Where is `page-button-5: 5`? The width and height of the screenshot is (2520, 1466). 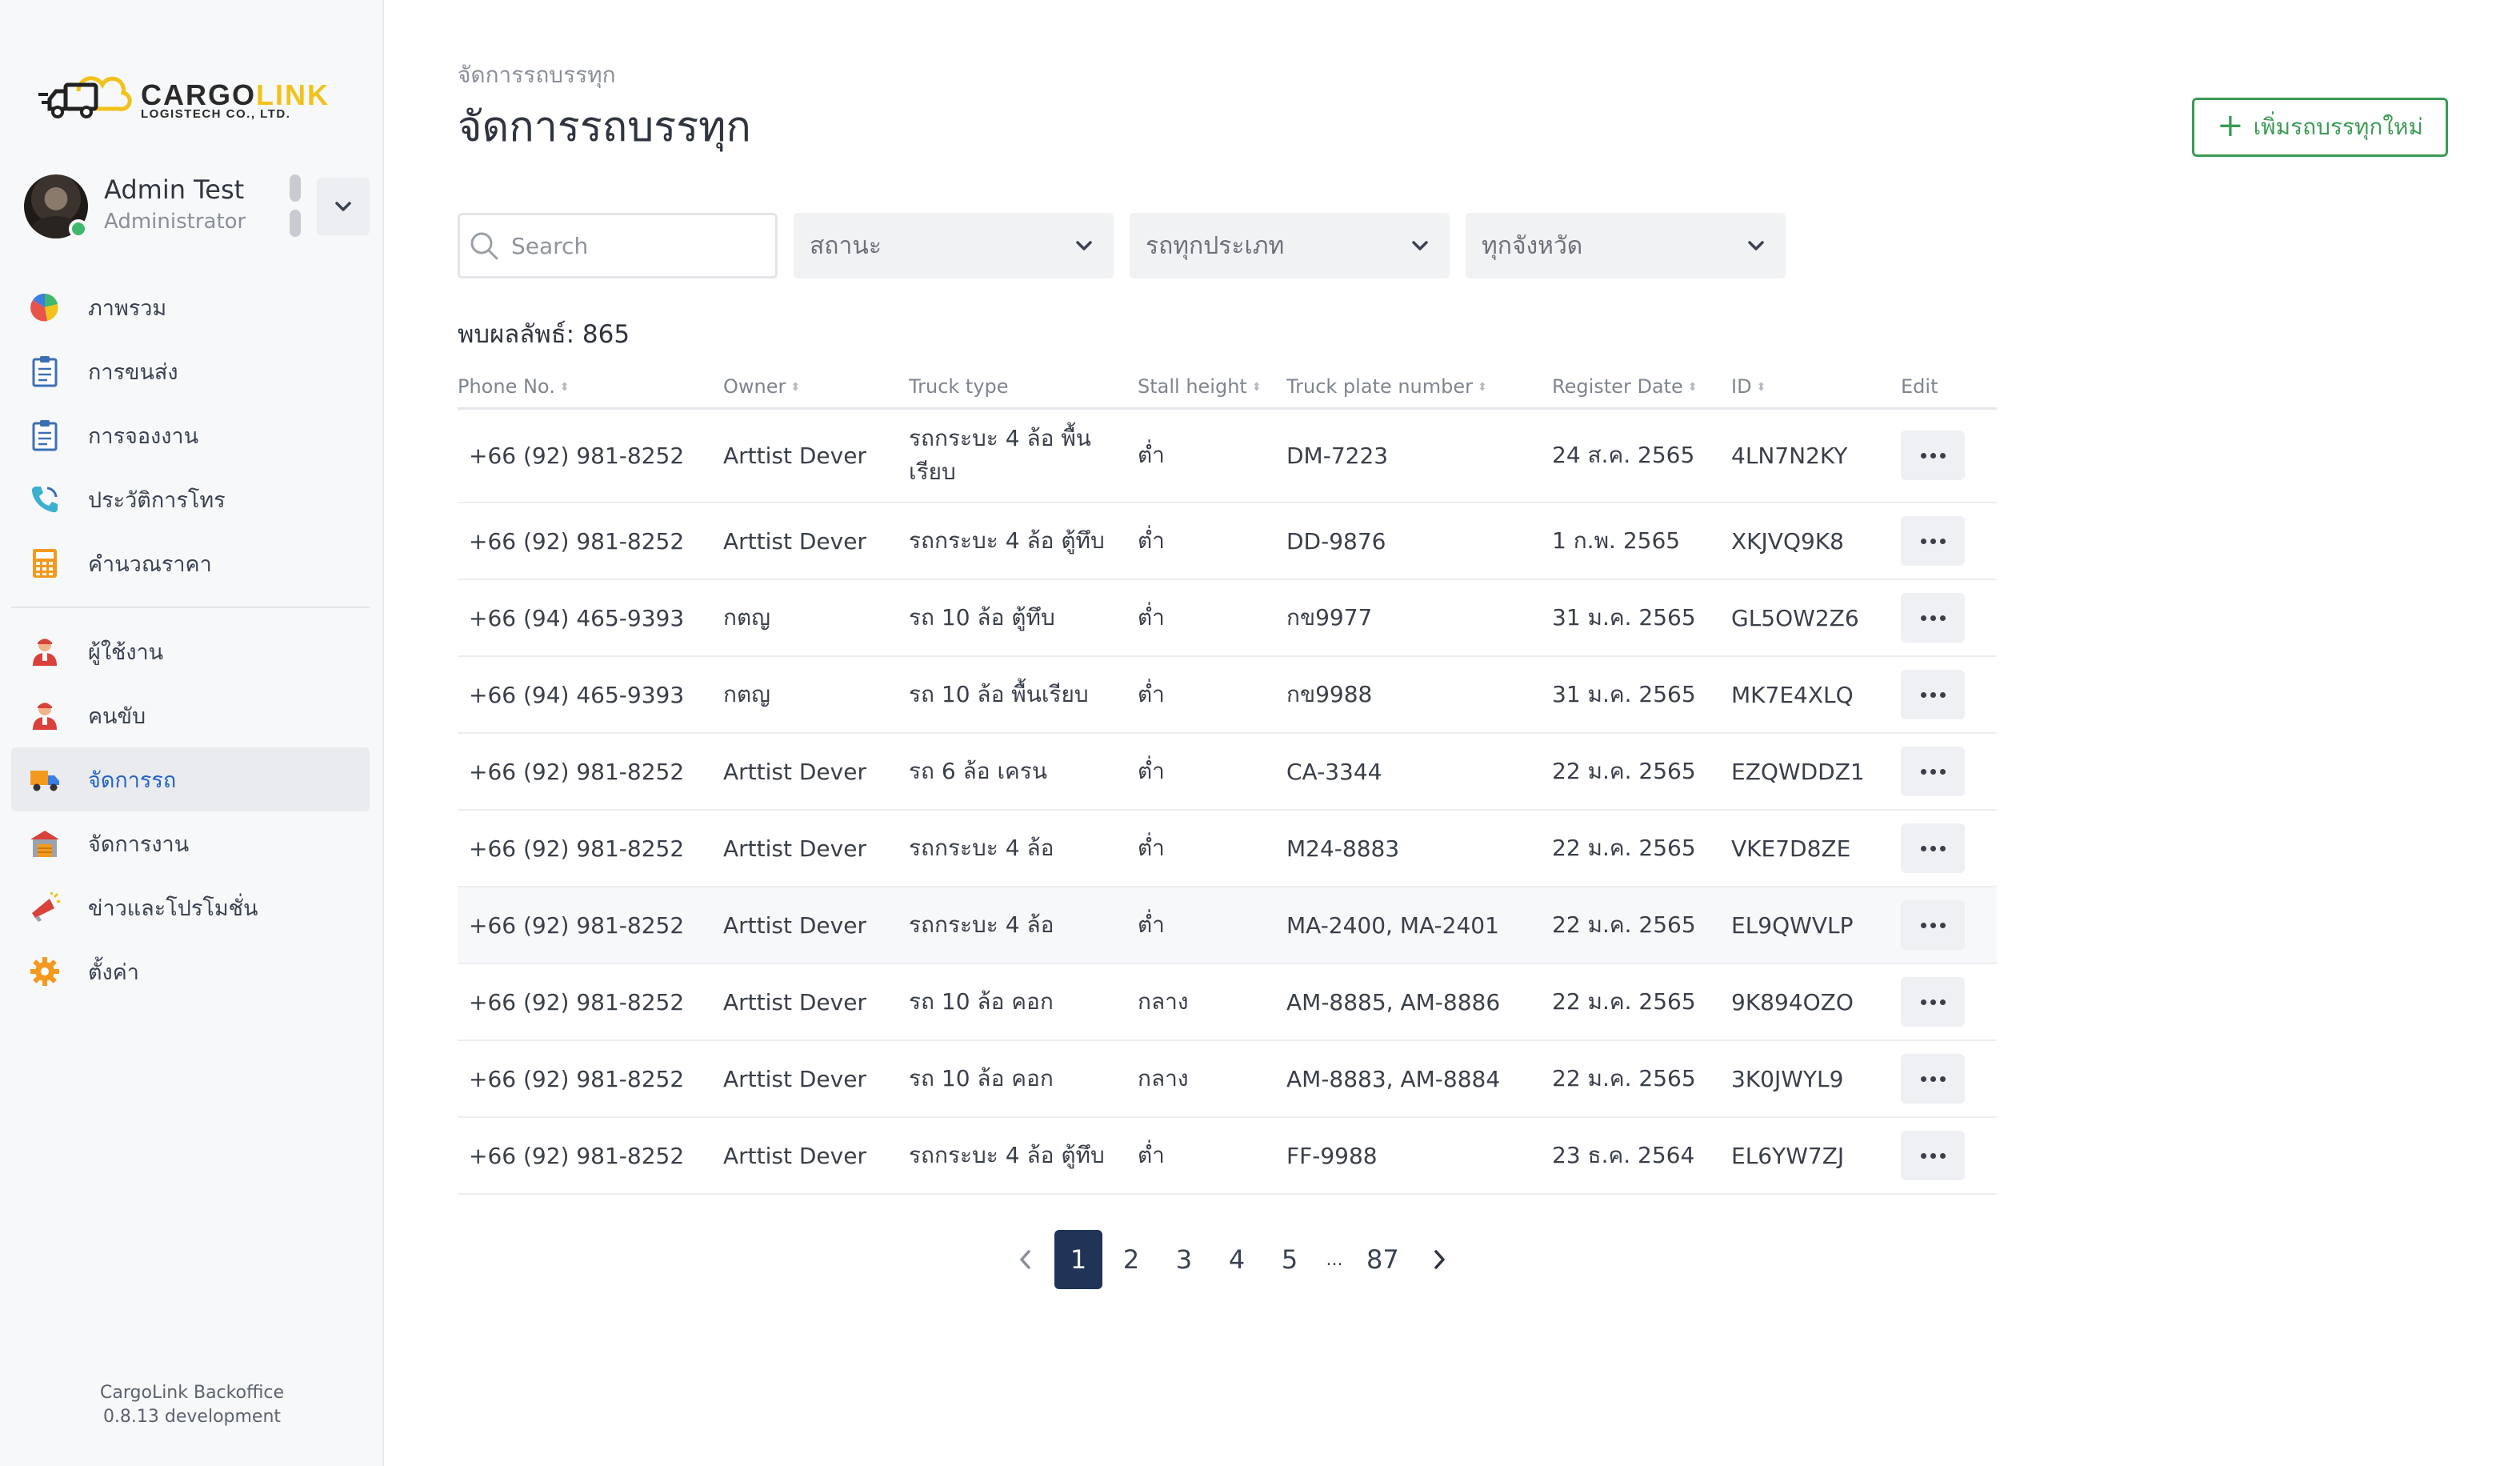 page-button-5: 5 is located at coordinates (1290, 1259).